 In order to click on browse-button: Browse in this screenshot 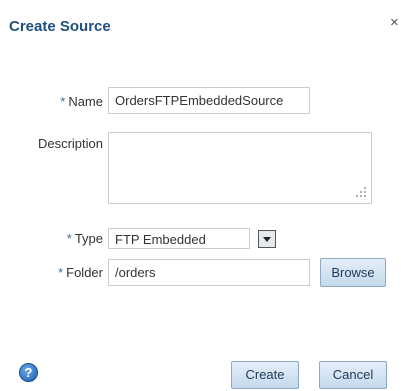, I will do `click(353, 272)`.